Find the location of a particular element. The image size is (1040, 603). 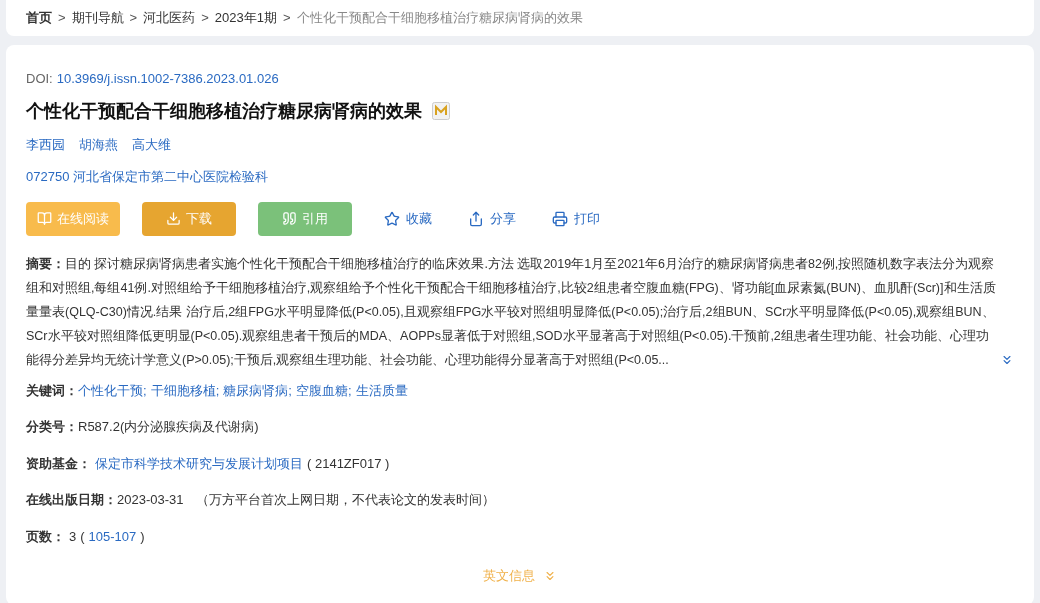

keyword-link: 空腹血糖 is located at coordinates (321, 390).